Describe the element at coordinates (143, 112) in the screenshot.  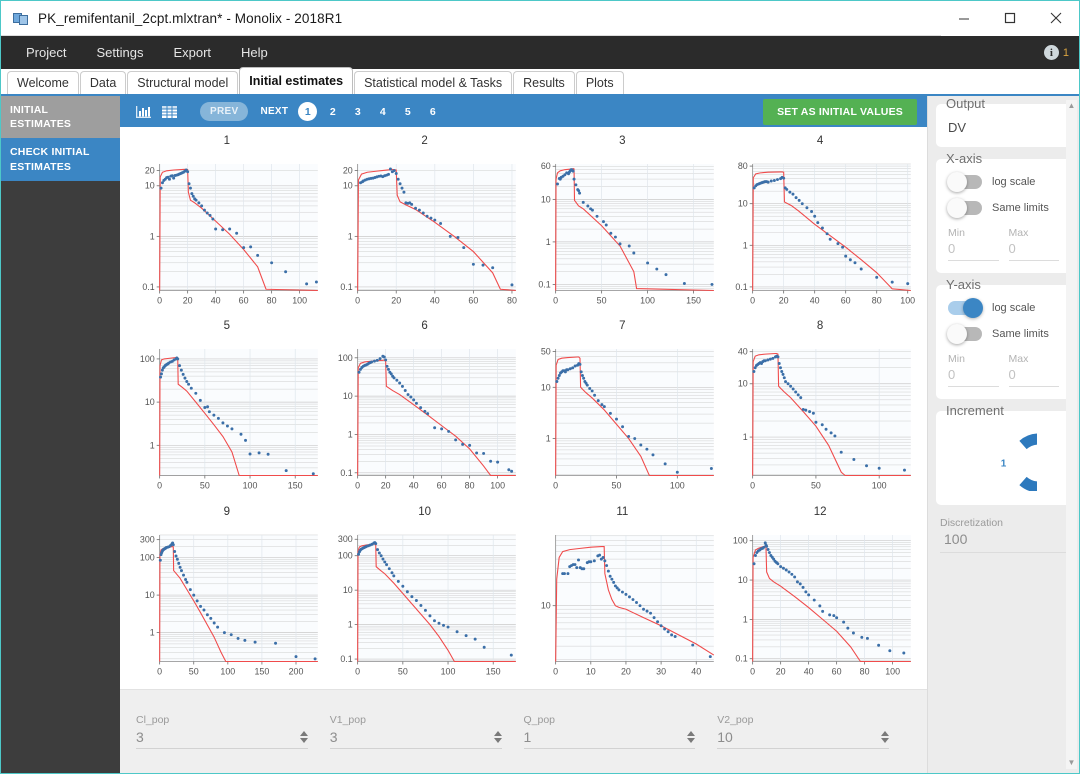
I see `bar-chart-icon` at that location.